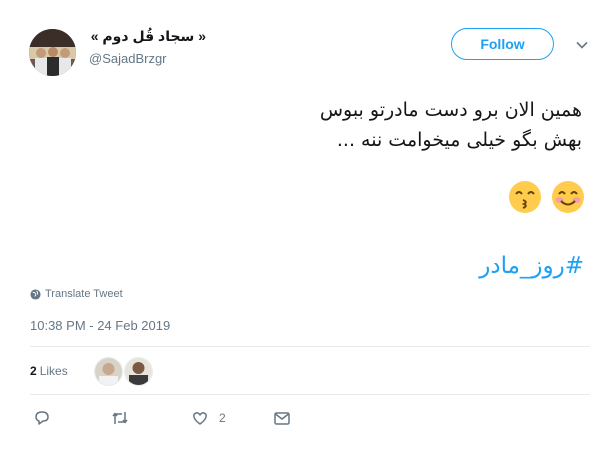 The height and width of the screenshot is (450, 612). Describe the element at coordinates (222, 418) in the screenshot. I see `like-count: 2` at that location.